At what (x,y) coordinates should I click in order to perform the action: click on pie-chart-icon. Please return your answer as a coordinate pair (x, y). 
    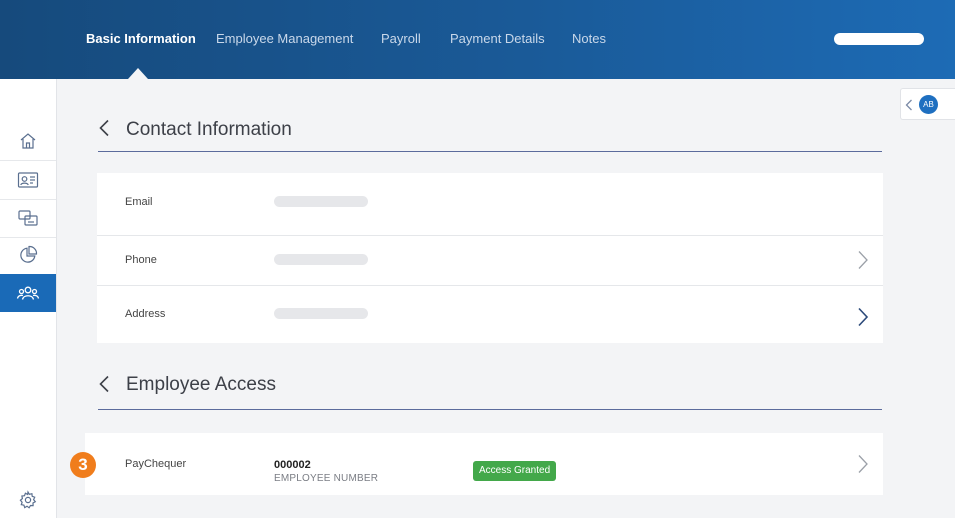
    Looking at the image, I should click on (29, 254).